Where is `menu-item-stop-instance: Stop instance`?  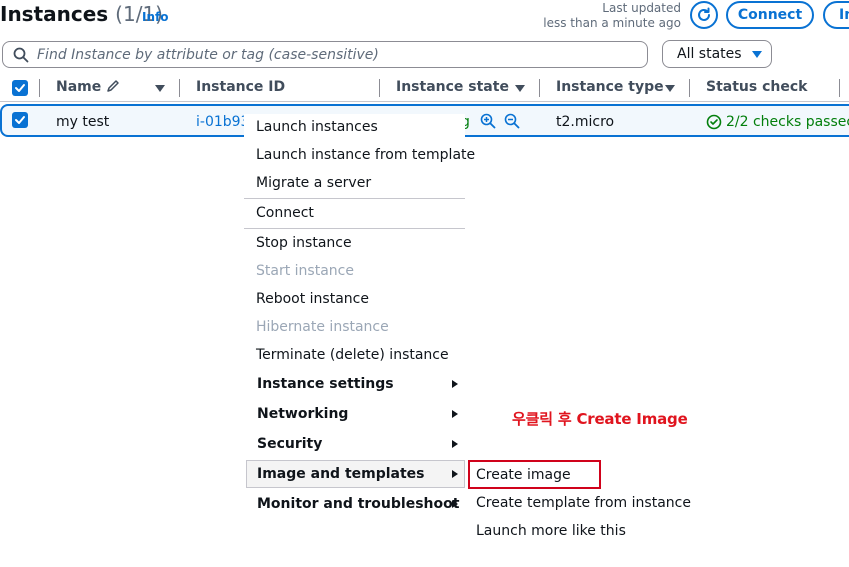 menu-item-stop-instance: Stop instance is located at coordinates (304, 243).